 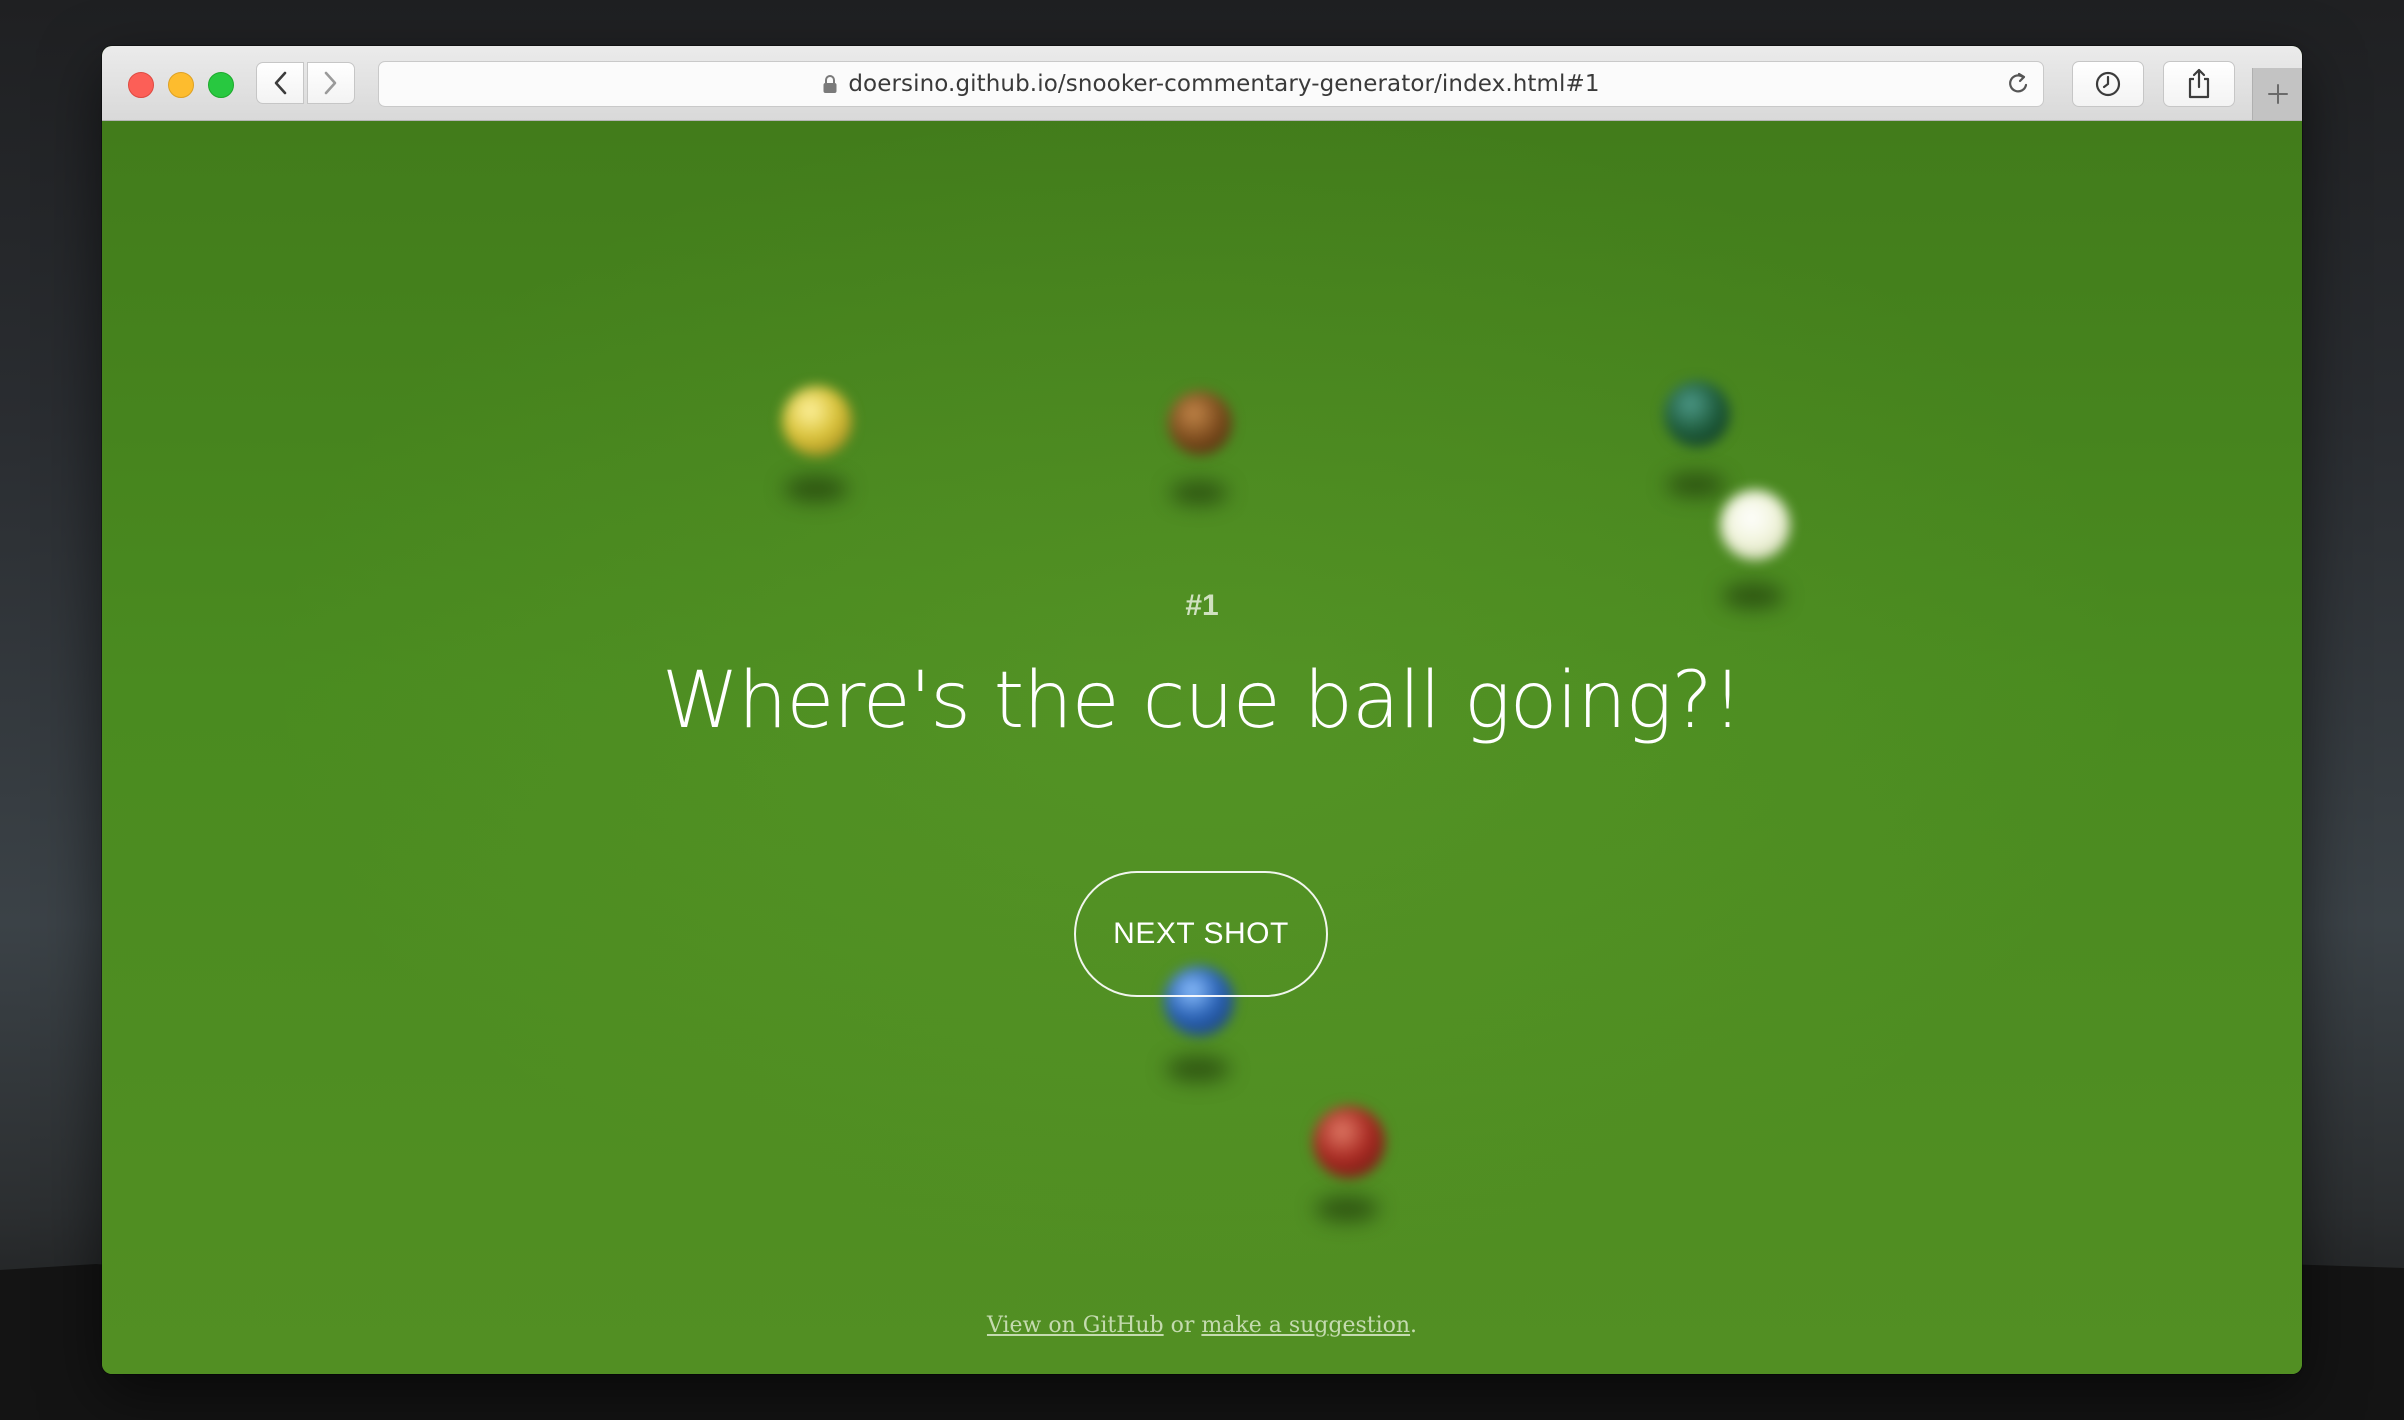 What do you see at coordinates (141, 85) in the screenshot?
I see `close-window-button` at bounding box center [141, 85].